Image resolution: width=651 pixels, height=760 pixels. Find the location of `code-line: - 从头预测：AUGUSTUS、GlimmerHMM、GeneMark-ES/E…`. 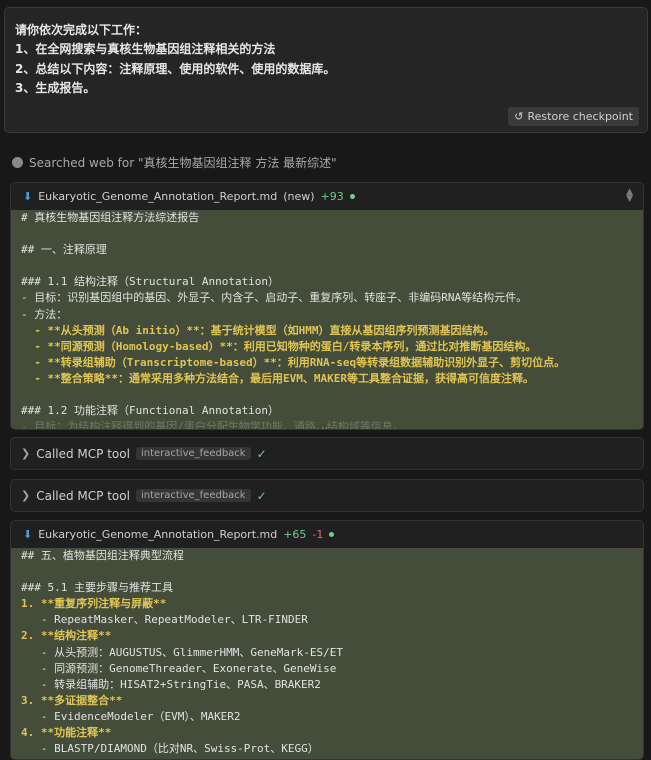

code-line: - 从头预测：AUGUSTUS、GlimmerHMM、GeneMark-ES/E… is located at coordinates (182, 652).